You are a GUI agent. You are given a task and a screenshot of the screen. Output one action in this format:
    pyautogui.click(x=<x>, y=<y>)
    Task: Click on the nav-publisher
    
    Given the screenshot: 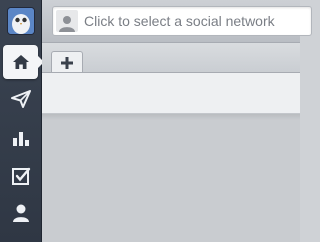 What is the action you would take?
    pyautogui.click(x=21, y=99)
    